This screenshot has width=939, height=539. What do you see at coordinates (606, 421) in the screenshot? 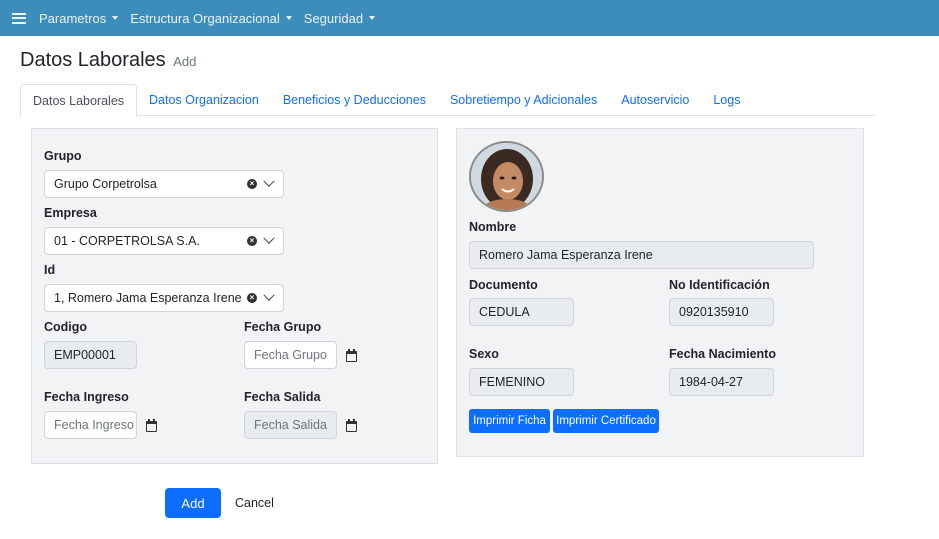
I see `print-certificado-button: Imprimir Certificado` at bounding box center [606, 421].